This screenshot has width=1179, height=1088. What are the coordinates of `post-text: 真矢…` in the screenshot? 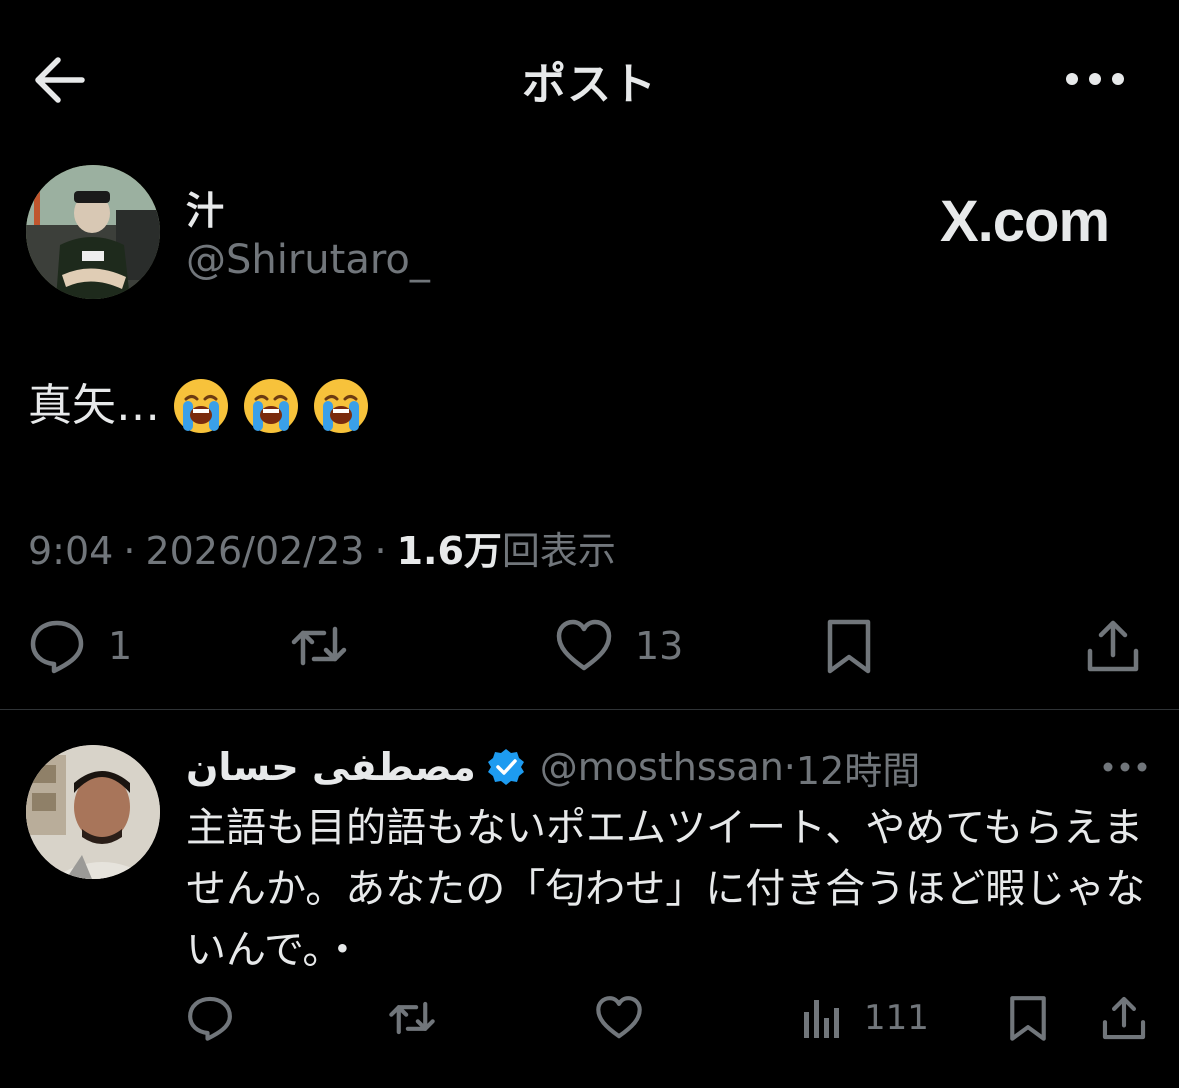 It's located at (199, 406).